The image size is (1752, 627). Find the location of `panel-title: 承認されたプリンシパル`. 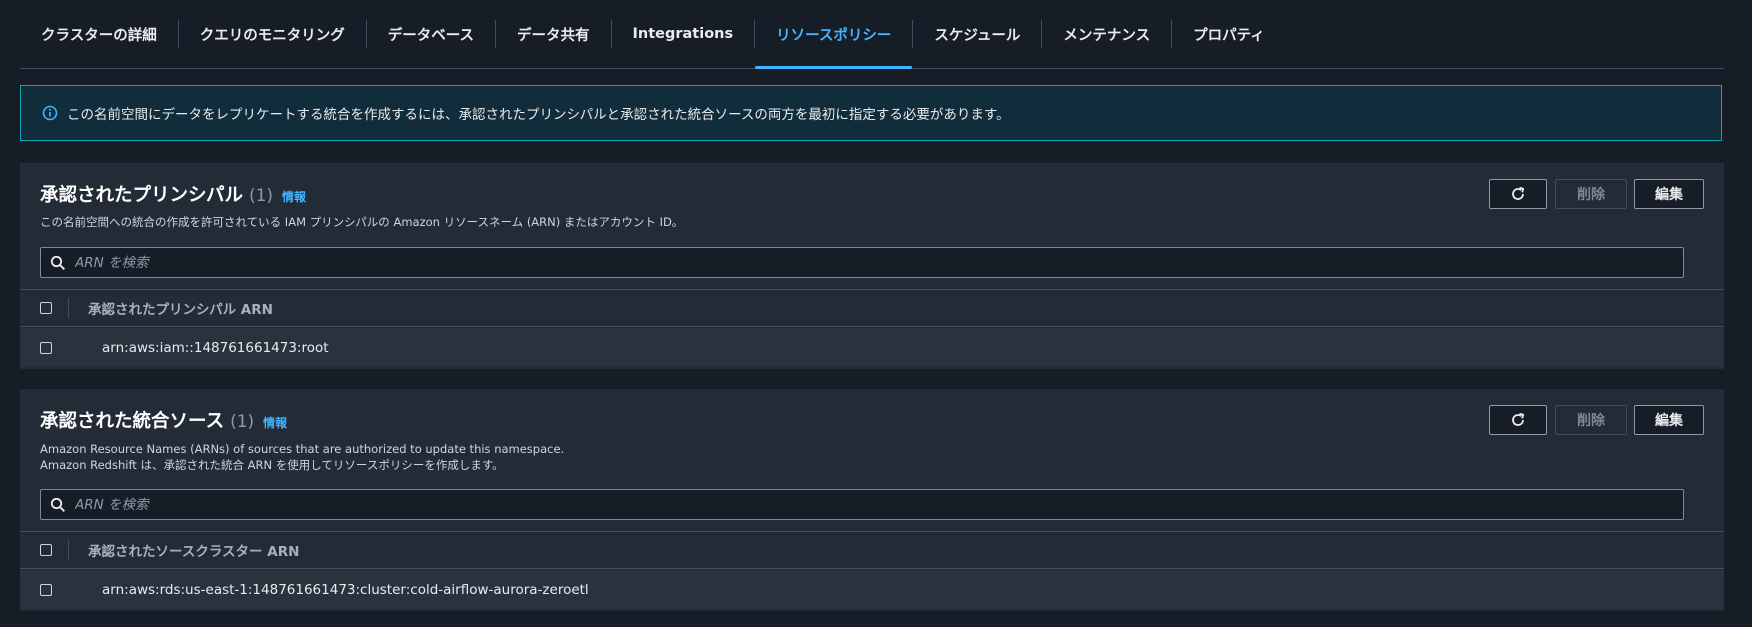

panel-title: 承認されたプリンシパル is located at coordinates (141, 195).